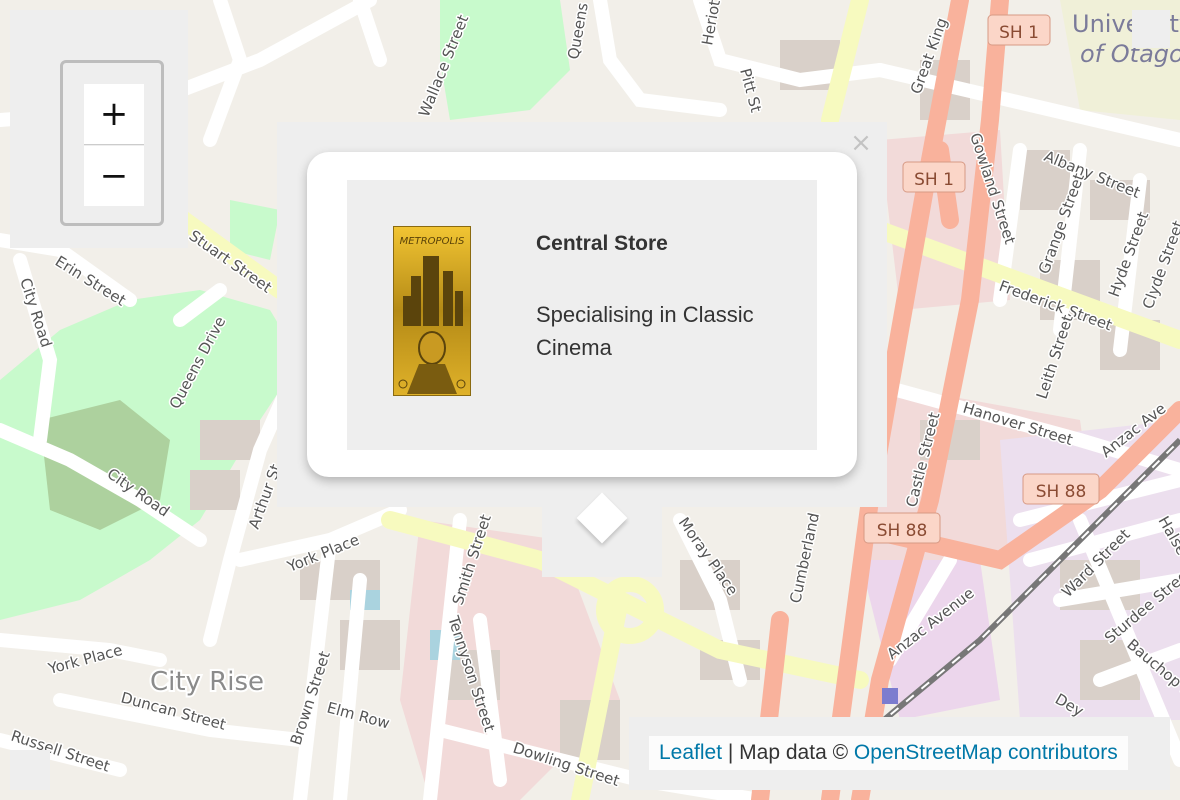 The width and height of the screenshot is (1180, 800). I want to click on corner-placeholder-bottom-left, so click(30, 770).